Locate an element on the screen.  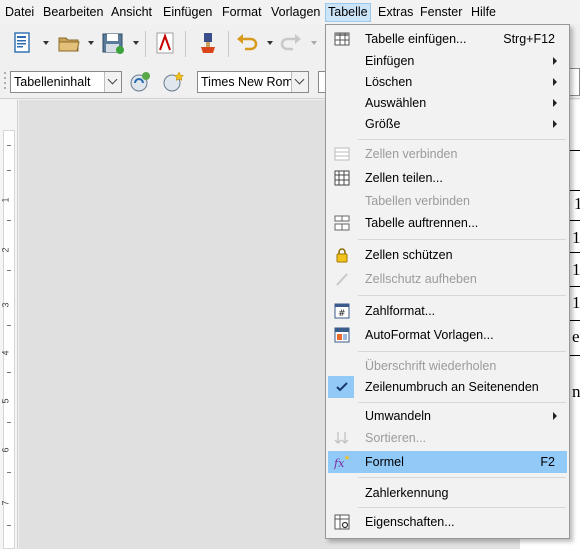
menu-datei: Datei is located at coordinates (19, 12).